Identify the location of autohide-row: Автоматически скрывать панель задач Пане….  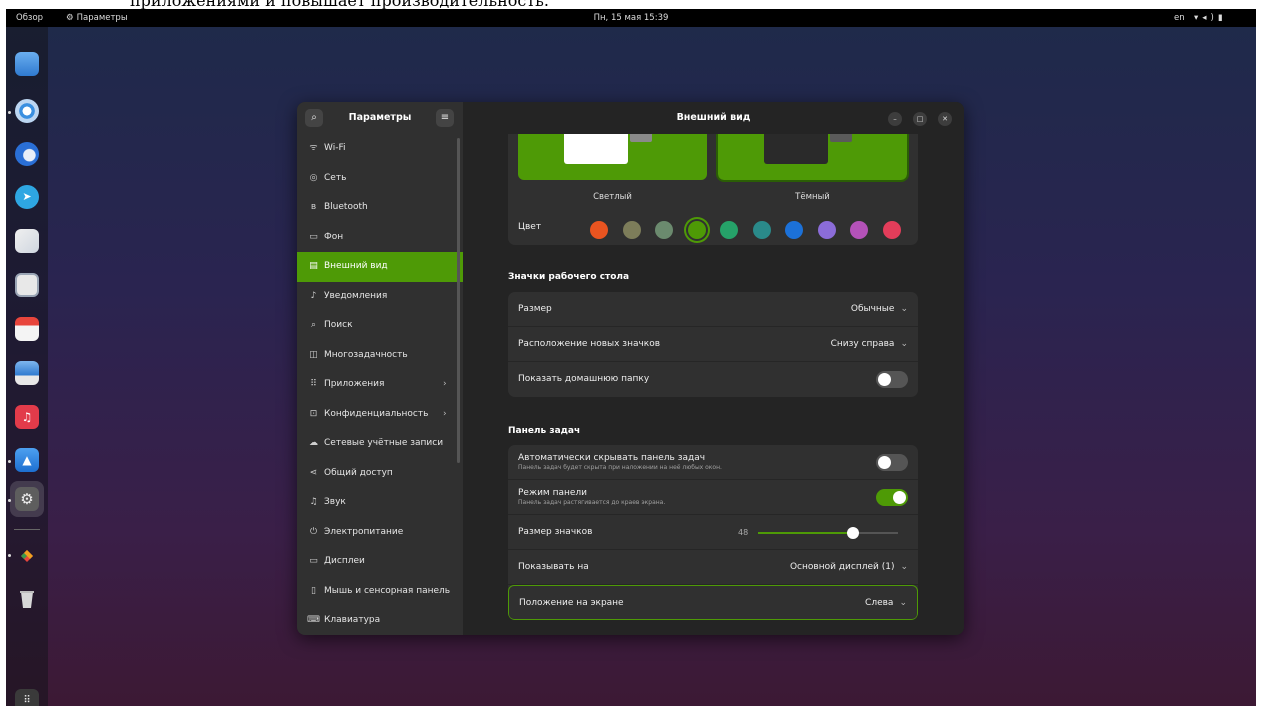
(713, 462).